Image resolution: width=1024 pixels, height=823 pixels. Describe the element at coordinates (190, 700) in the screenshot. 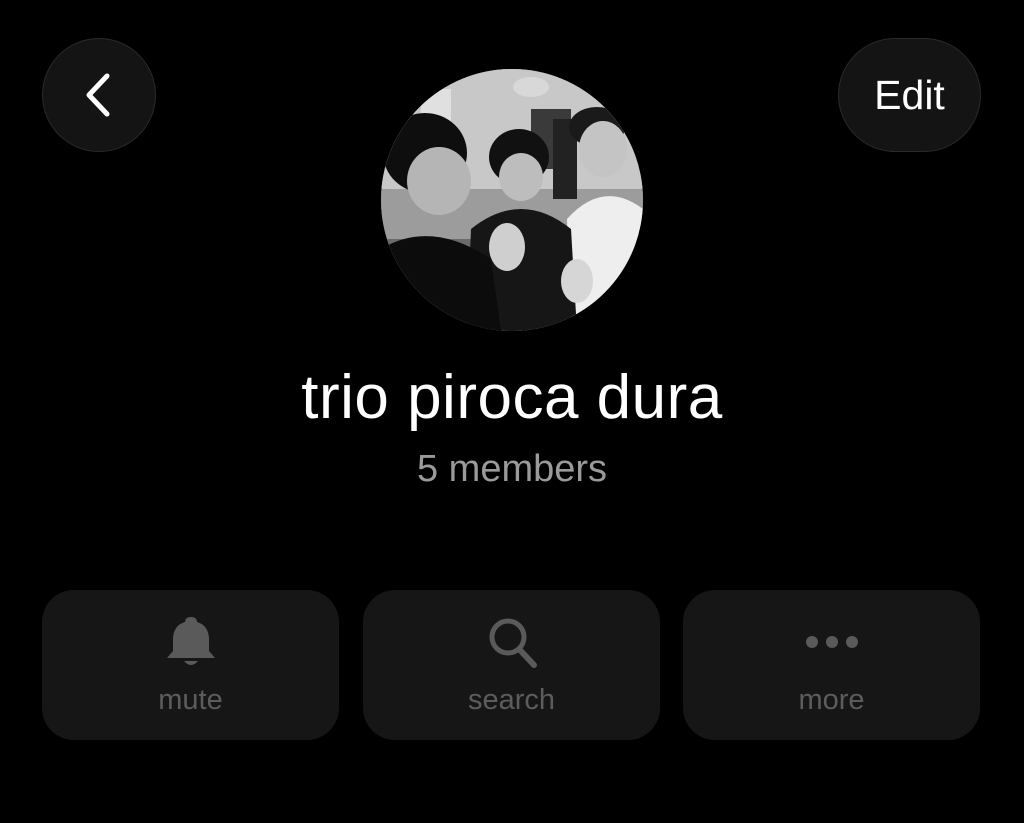

I see `mute-label: mute` at that location.